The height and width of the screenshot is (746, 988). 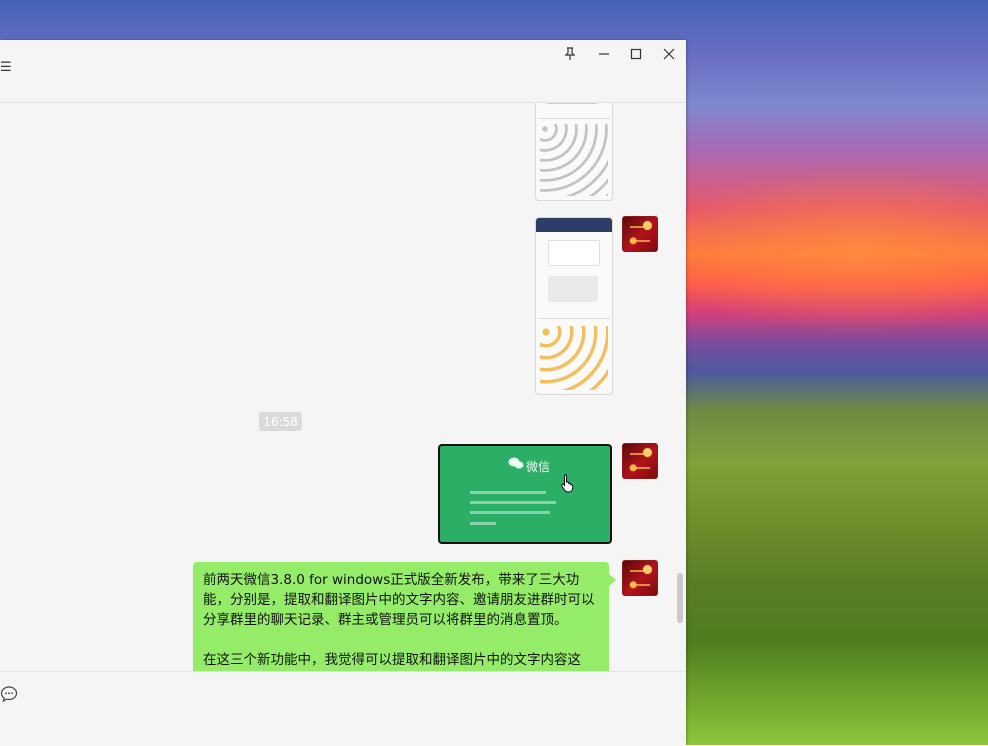 What do you see at coordinates (6, 67) in the screenshot?
I see `menu-icon: ☰` at bounding box center [6, 67].